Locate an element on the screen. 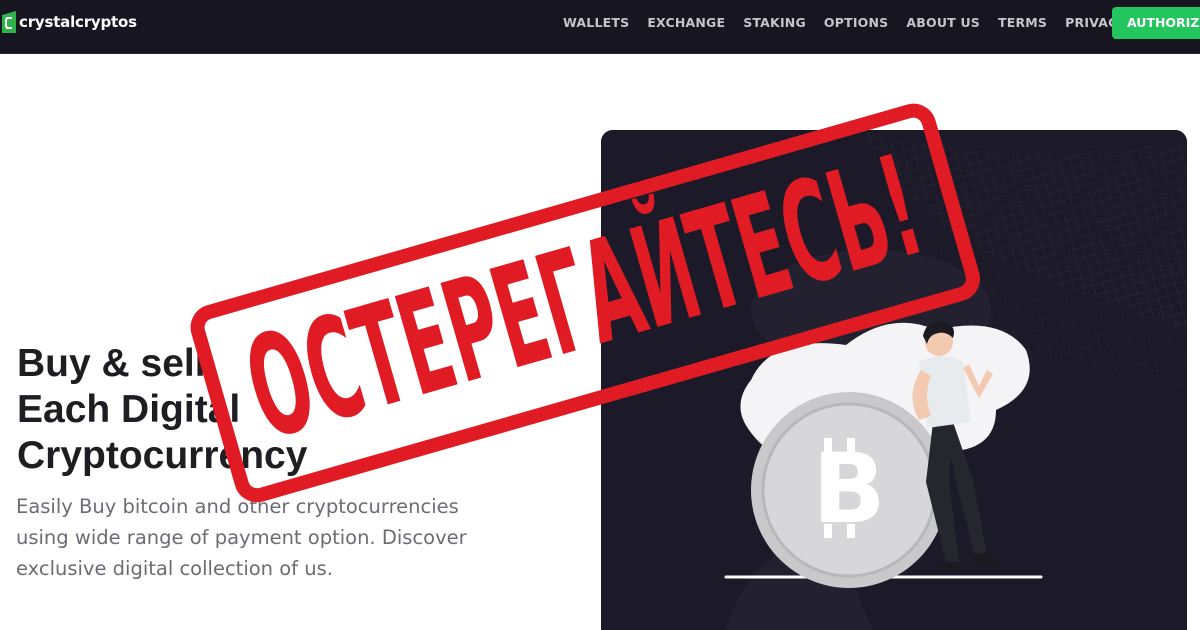 The height and width of the screenshot is (630, 1200). nav-item-exchange: EXCHANGE is located at coordinates (686, 22).